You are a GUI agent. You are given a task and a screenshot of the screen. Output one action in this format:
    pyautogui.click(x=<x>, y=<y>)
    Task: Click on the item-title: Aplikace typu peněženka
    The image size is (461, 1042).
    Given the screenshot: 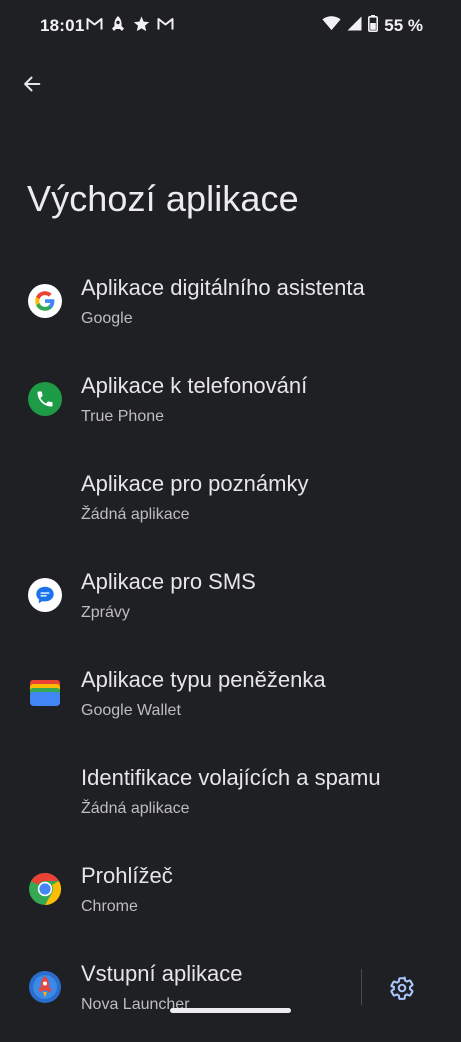 What is the action you would take?
    pyautogui.click(x=203, y=679)
    